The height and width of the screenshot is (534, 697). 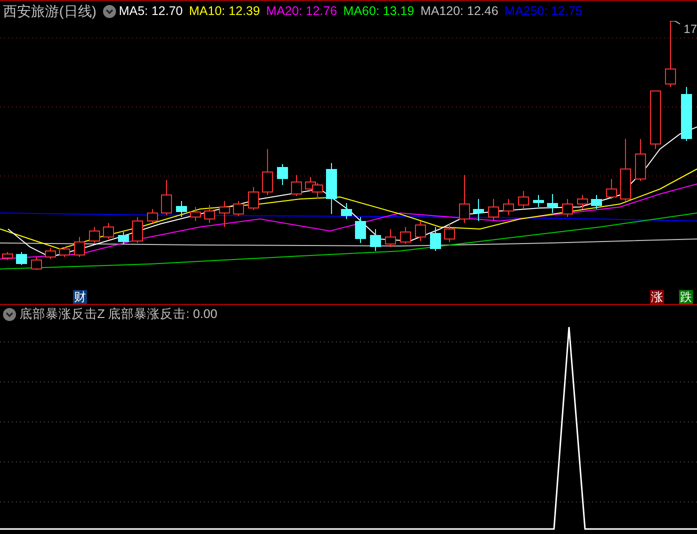 I want to click on indicator-reading: 底部暴涨反击: 0.00, so click(x=163, y=315).